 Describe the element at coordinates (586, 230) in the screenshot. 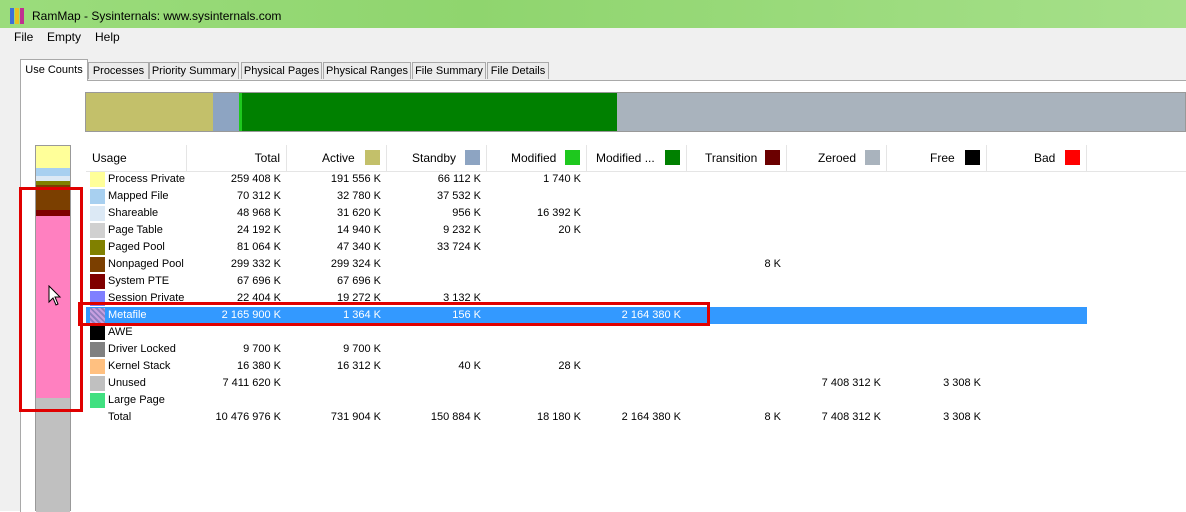

I see `table-row: Page Table 24 192 K 14 940 K 9 232 K 20 K` at that location.